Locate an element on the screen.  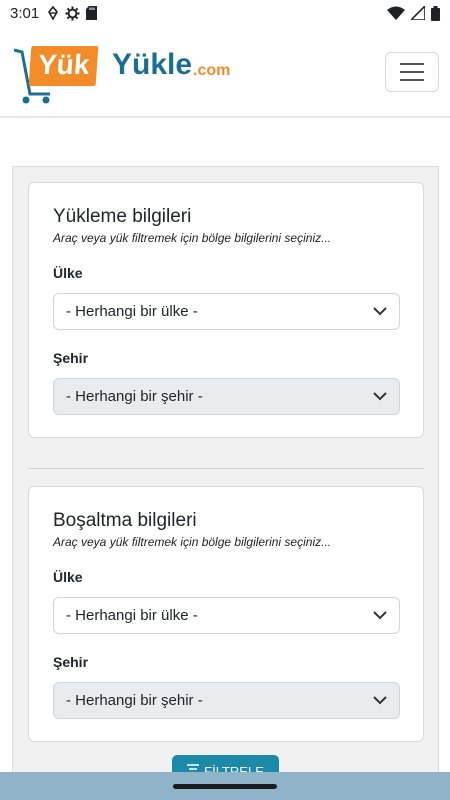
unloading-city-value: - Herhangi bir şehir - is located at coordinates (134, 700).